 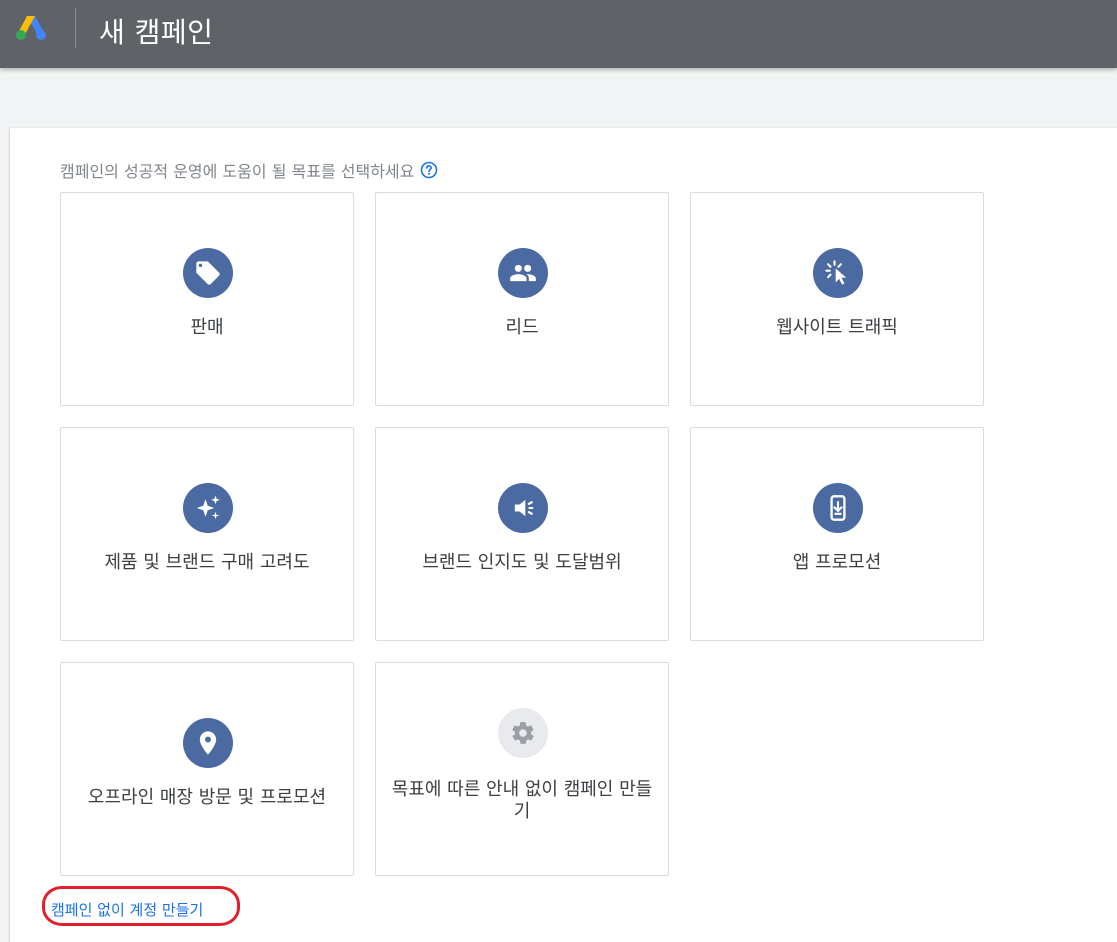 I want to click on goal-card-no-guidance: 목표에 따른 안내 없이 캠페인 만들기, so click(x=522, y=769).